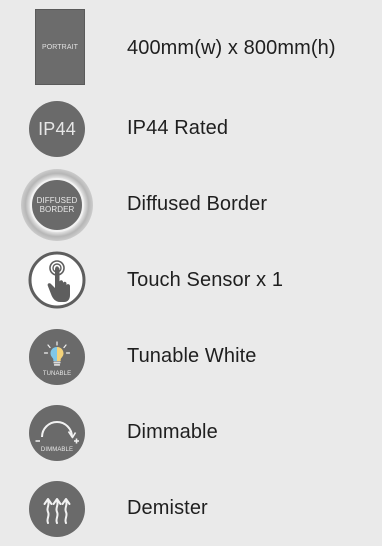 This screenshot has width=382, height=546. Describe the element at coordinates (197, 204) in the screenshot. I see `feature-label-diffused-border: Diffused Border` at that location.